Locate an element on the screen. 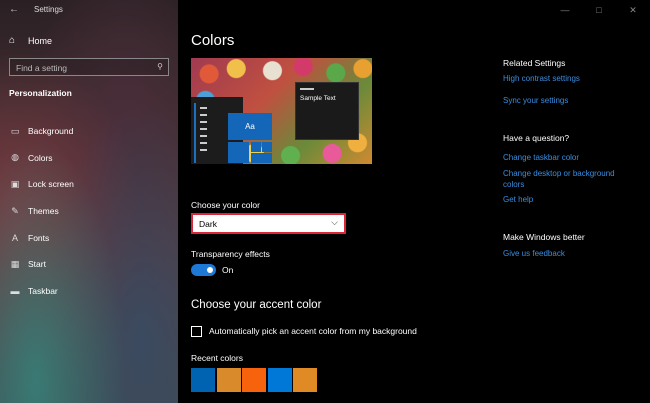  chevron-down-icon: ⌵ is located at coordinates (334, 222).